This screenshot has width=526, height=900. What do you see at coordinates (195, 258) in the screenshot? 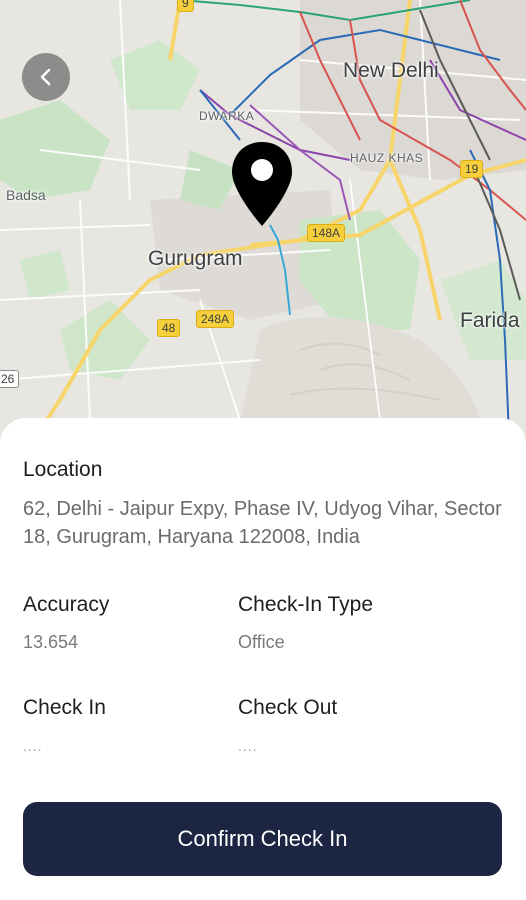
I see `map-label-gurugram: Gurugram` at bounding box center [195, 258].